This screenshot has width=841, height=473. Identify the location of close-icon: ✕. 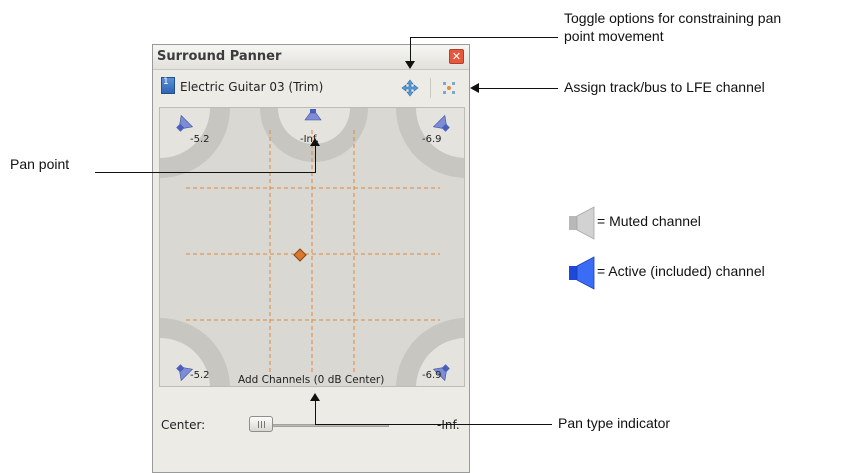
(456, 56).